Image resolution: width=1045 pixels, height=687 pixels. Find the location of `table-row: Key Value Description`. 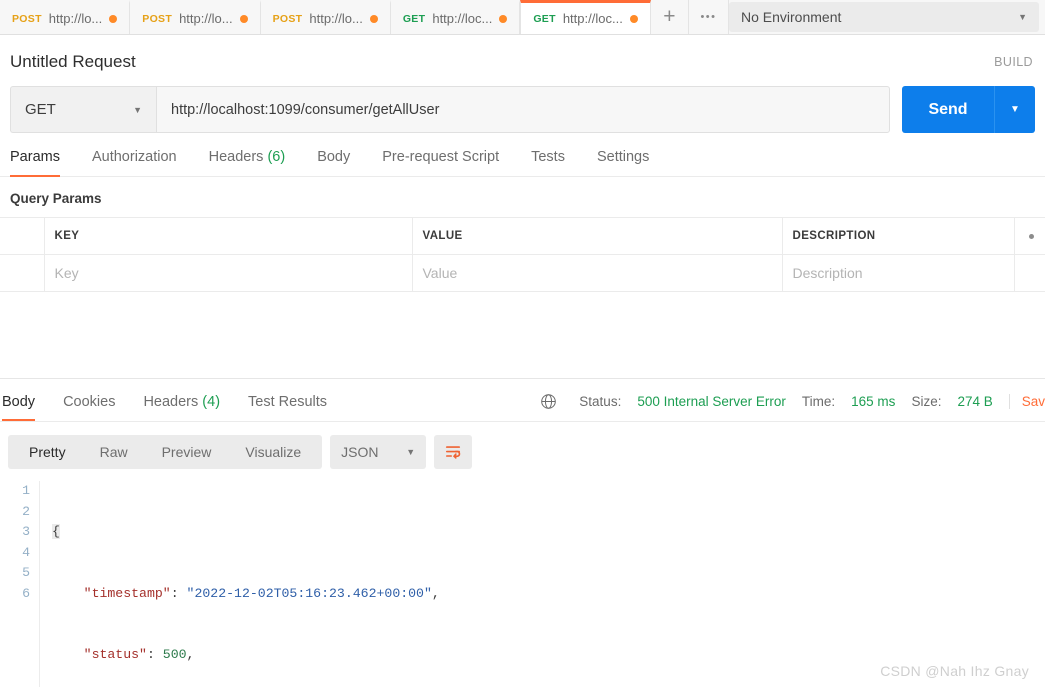

table-row: Key Value Description is located at coordinates (522, 273).